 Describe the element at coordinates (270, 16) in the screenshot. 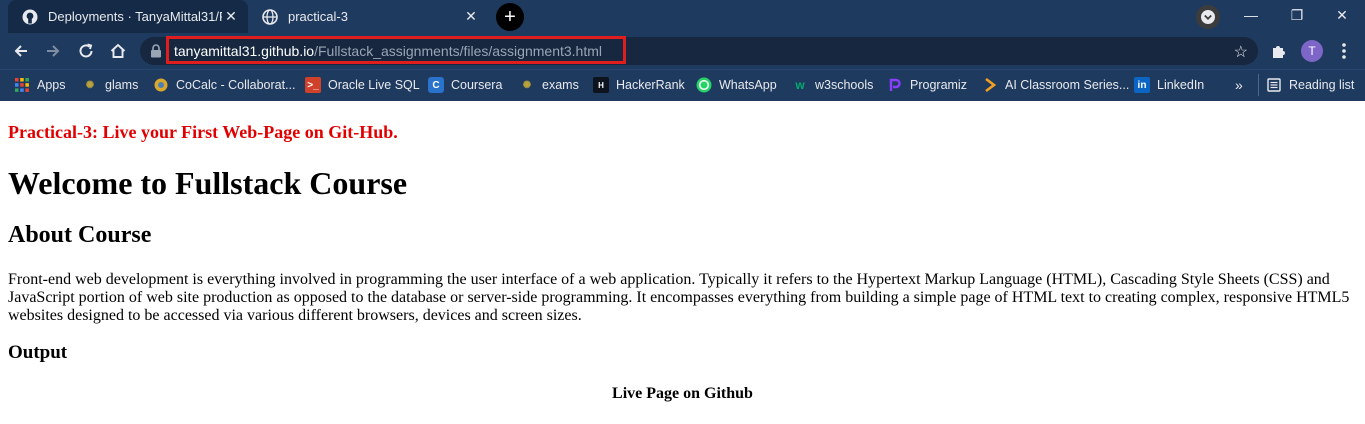

I see `globe-icon` at that location.